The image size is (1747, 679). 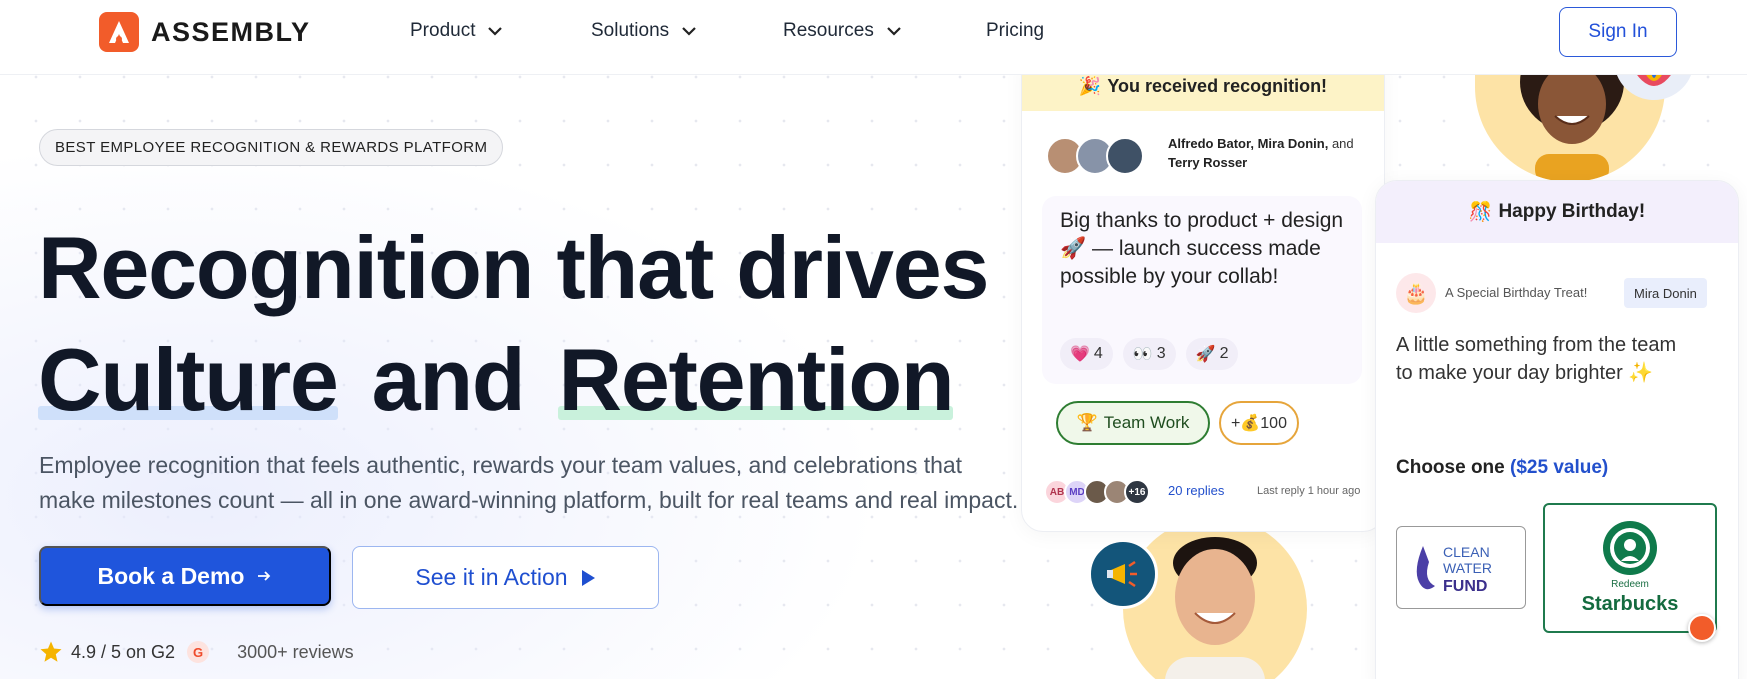 I want to click on choose-value: ($25 value), so click(x=1559, y=467).